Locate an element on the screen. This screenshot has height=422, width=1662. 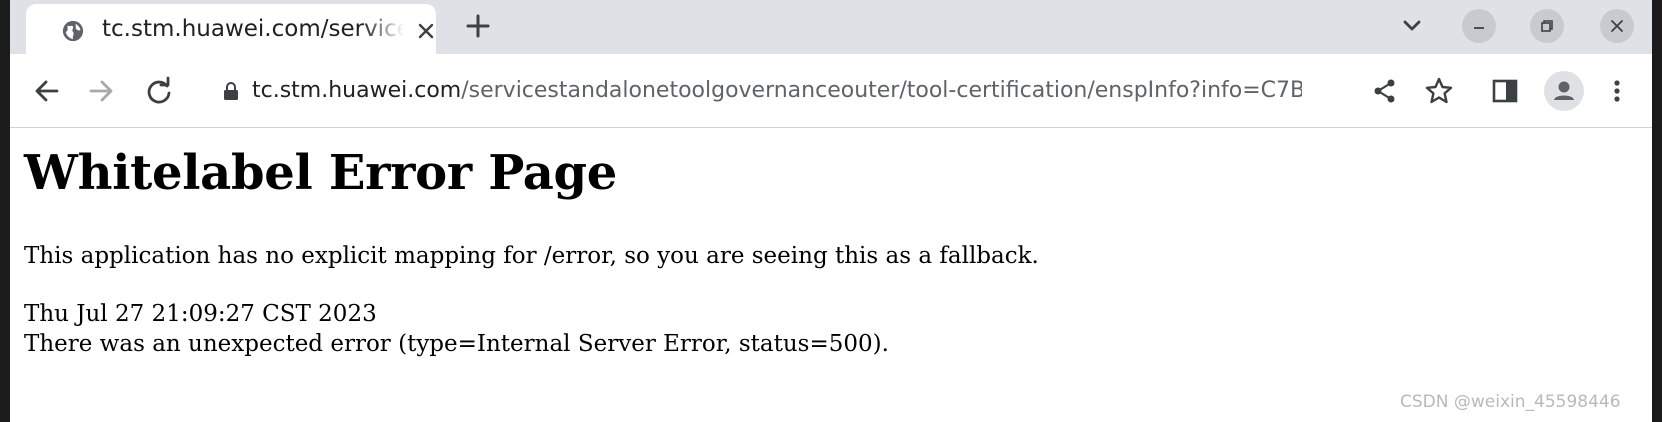
lock-icon is located at coordinates (231, 91).